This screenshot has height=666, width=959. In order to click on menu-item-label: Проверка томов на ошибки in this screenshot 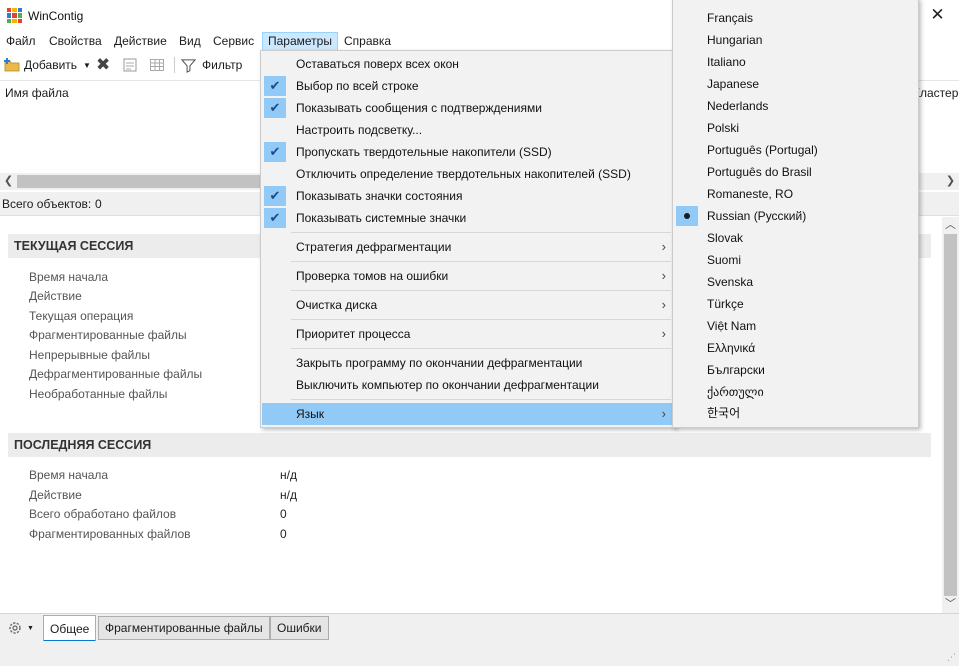, I will do `click(372, 276)`.